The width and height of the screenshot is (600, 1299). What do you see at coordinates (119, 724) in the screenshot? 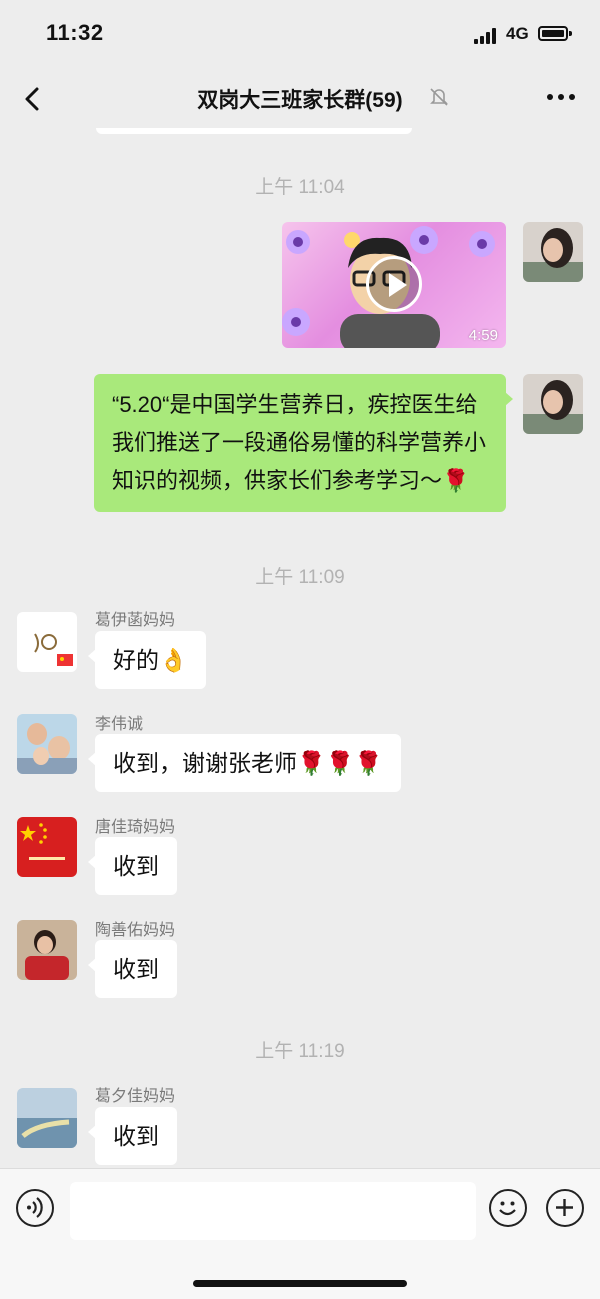
I see `sender-name: 李伟诚` at bounding box center [119, 724].